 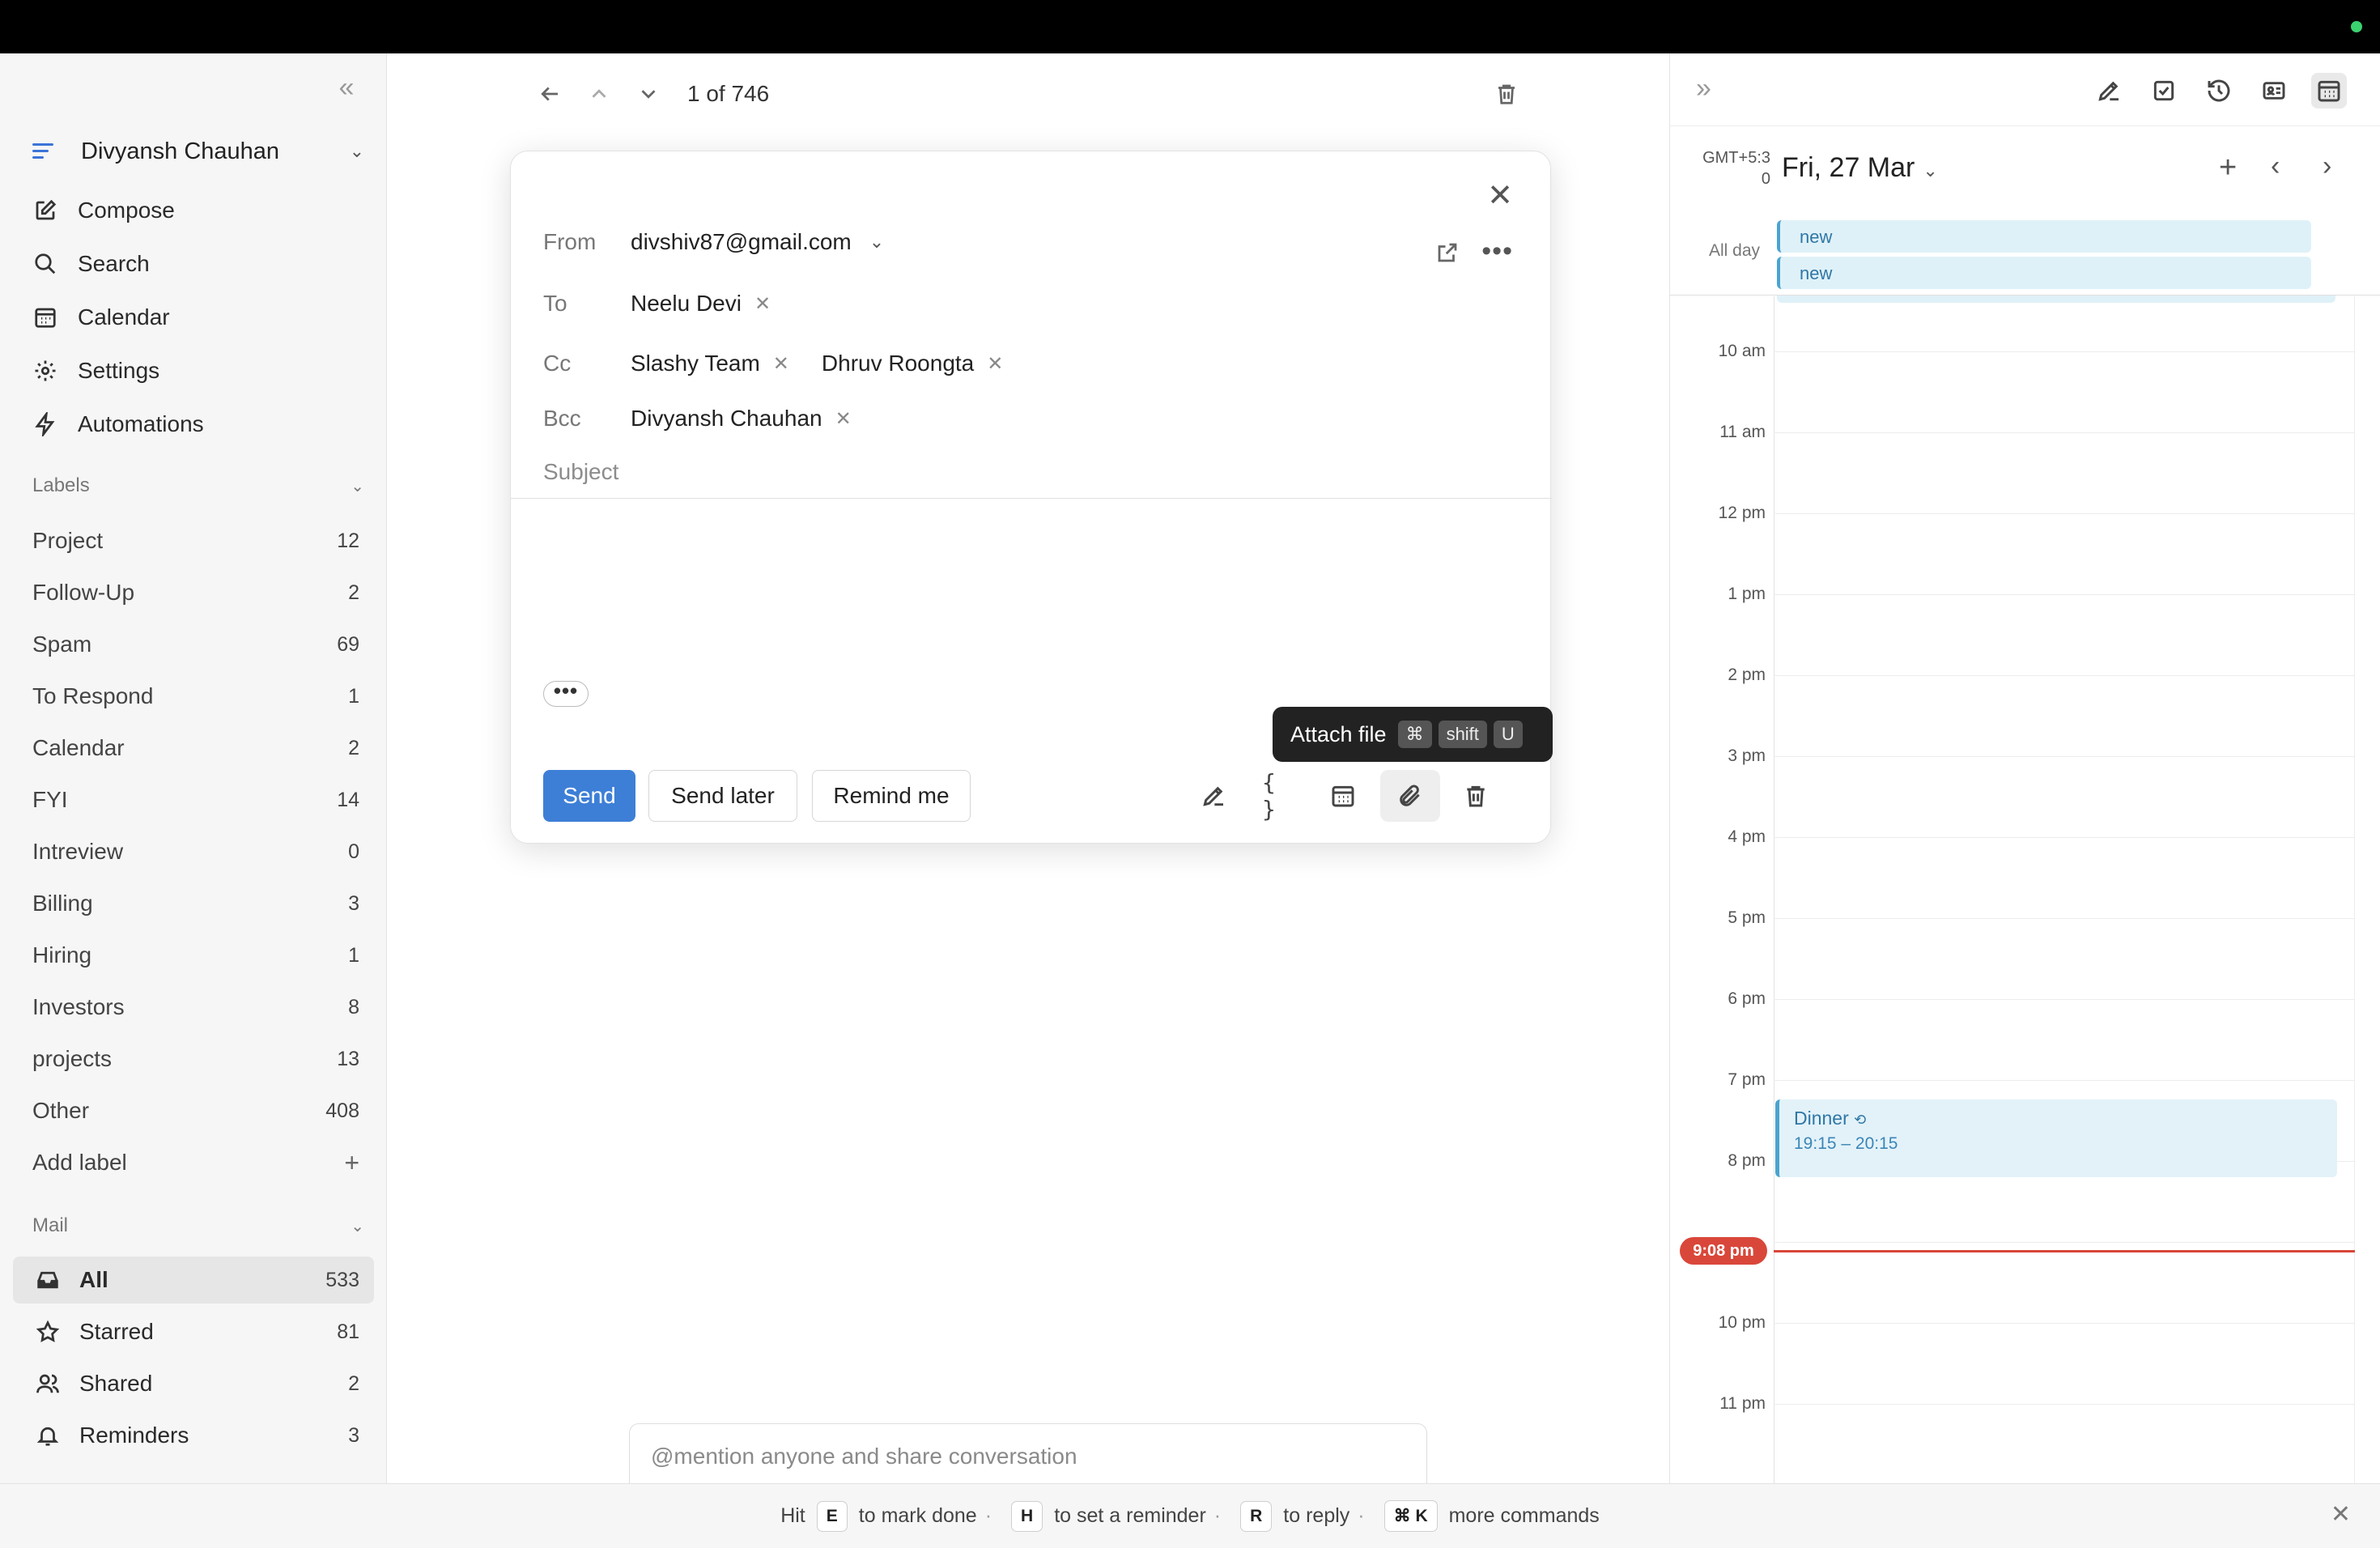 I want to click on account-name: Divyansh Chauhan, so click(x=180, y=151).